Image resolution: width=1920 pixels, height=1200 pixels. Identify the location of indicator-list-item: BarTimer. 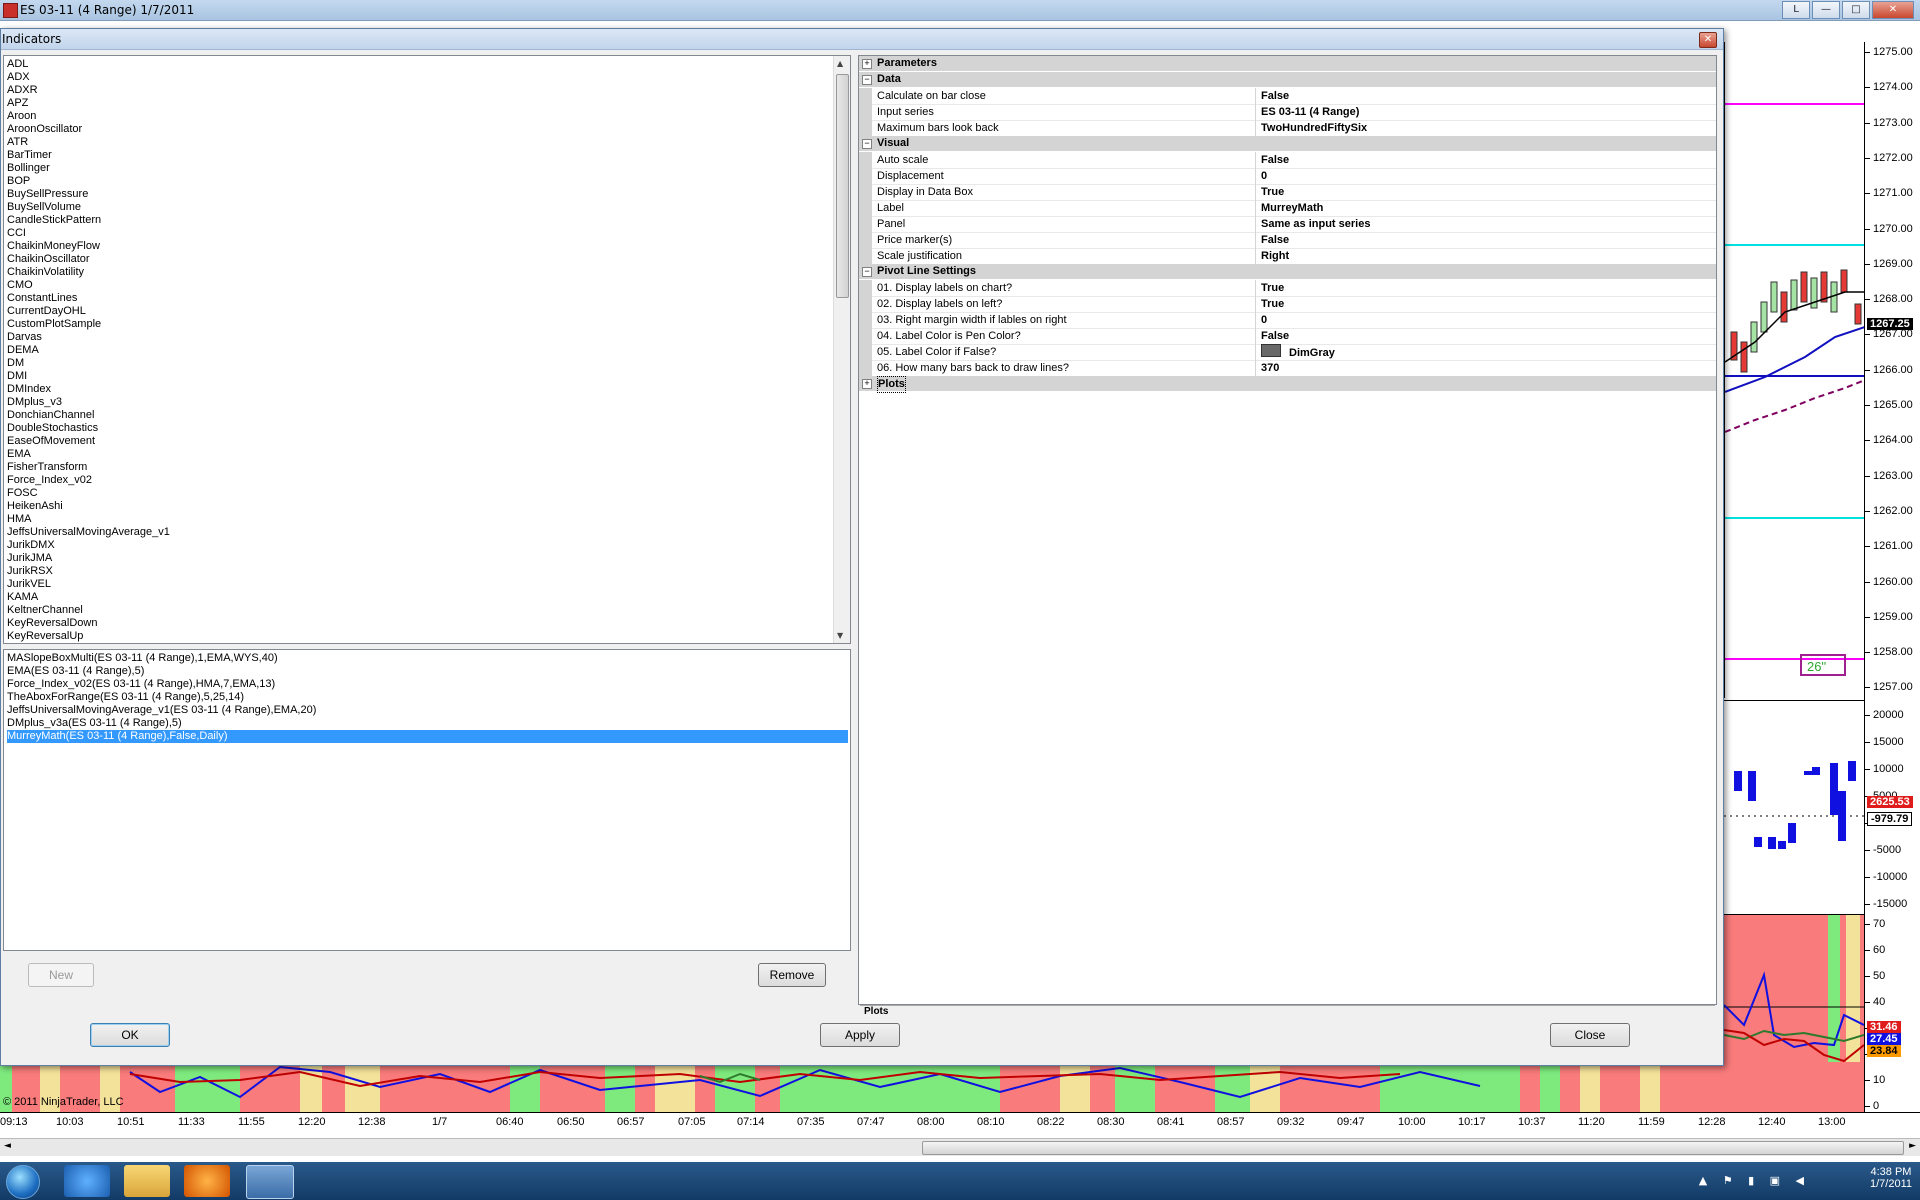
(428, 155).